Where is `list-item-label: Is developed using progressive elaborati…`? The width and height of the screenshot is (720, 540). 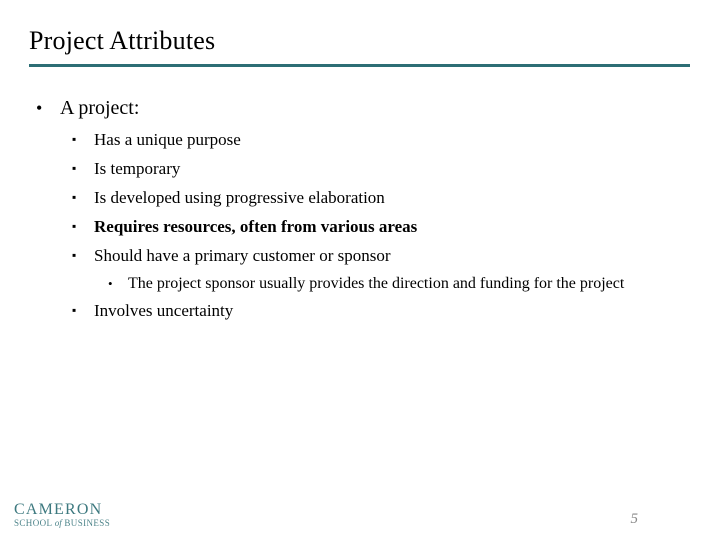 list-item-label: Is developed using progressive elaborati… is located at coordinates (239, 197).